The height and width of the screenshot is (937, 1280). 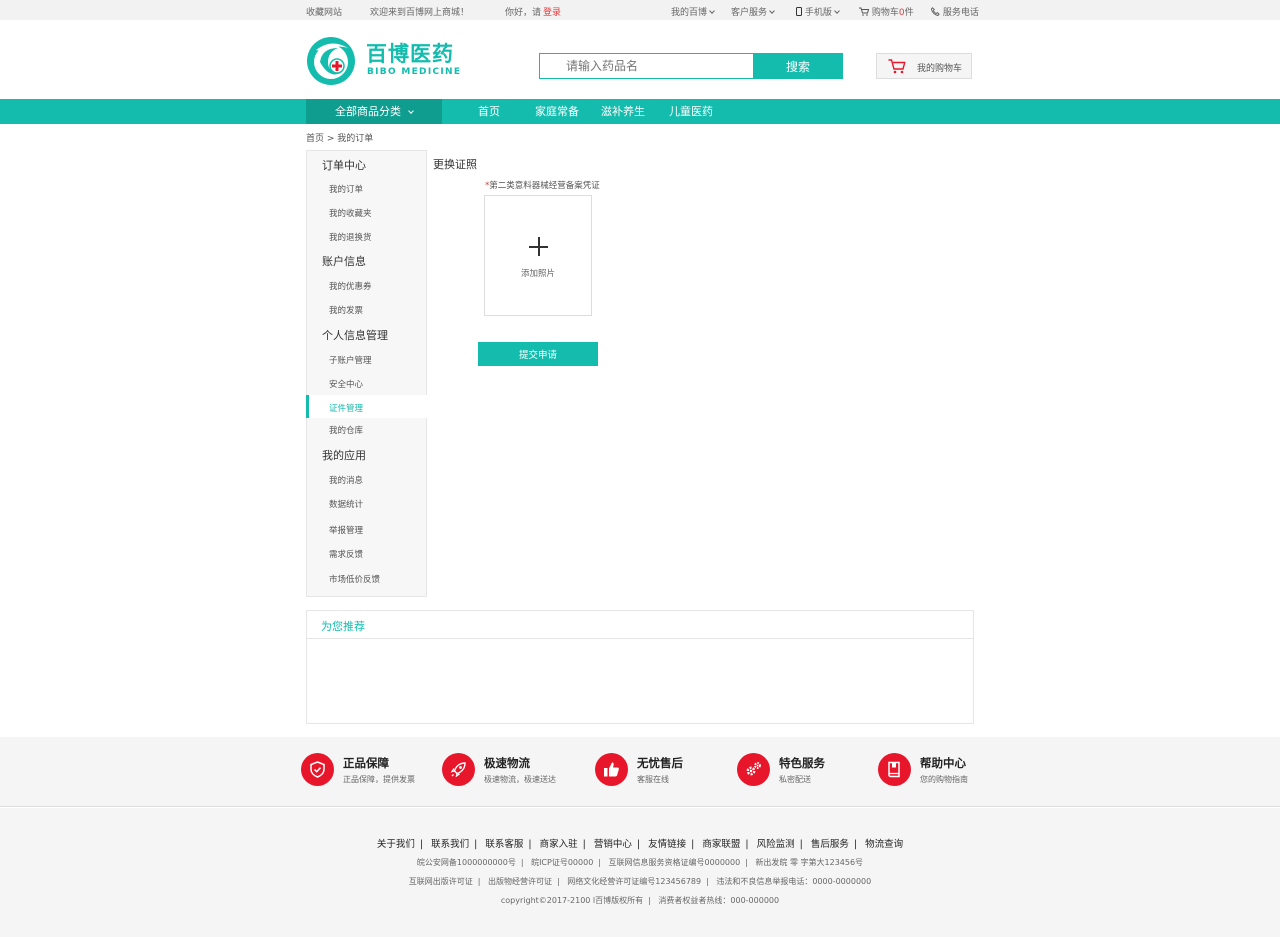 What do you see at coordinates (909, 13) in the screenshot?
I see `cart-count-unit: 件` at bounding box center [909, 13].